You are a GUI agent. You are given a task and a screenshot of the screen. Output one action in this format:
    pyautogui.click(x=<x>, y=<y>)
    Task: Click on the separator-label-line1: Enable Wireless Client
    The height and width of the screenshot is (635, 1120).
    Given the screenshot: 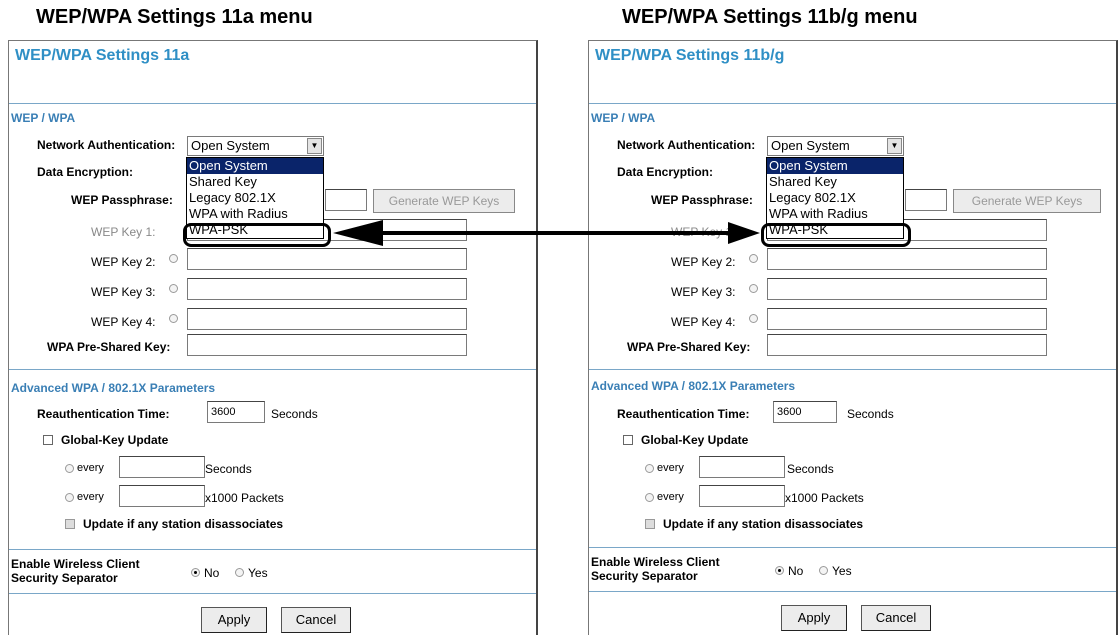 What is the action you would take?
    pyautogui.click(x=75, y=564)
    